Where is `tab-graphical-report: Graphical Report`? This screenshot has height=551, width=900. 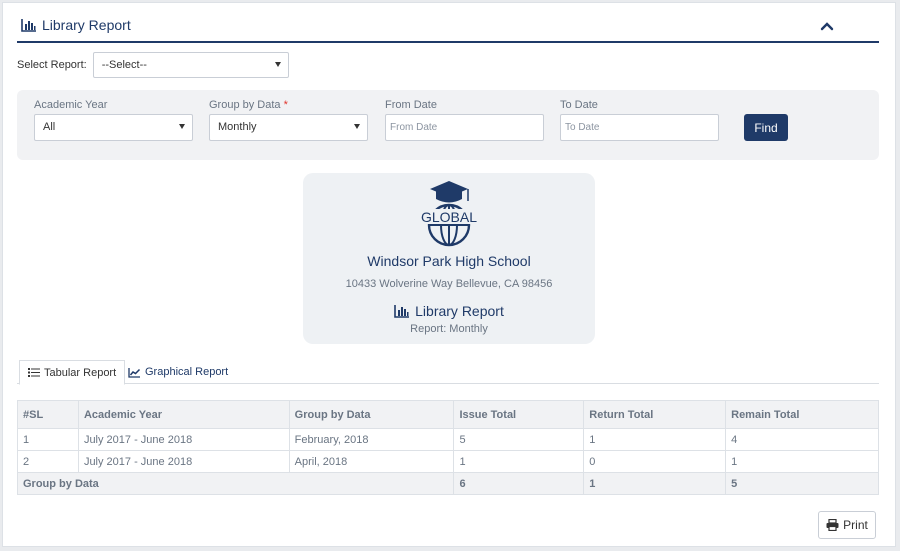
tab-graphical-report: Graphical Report is located at coordinates (178, 372).